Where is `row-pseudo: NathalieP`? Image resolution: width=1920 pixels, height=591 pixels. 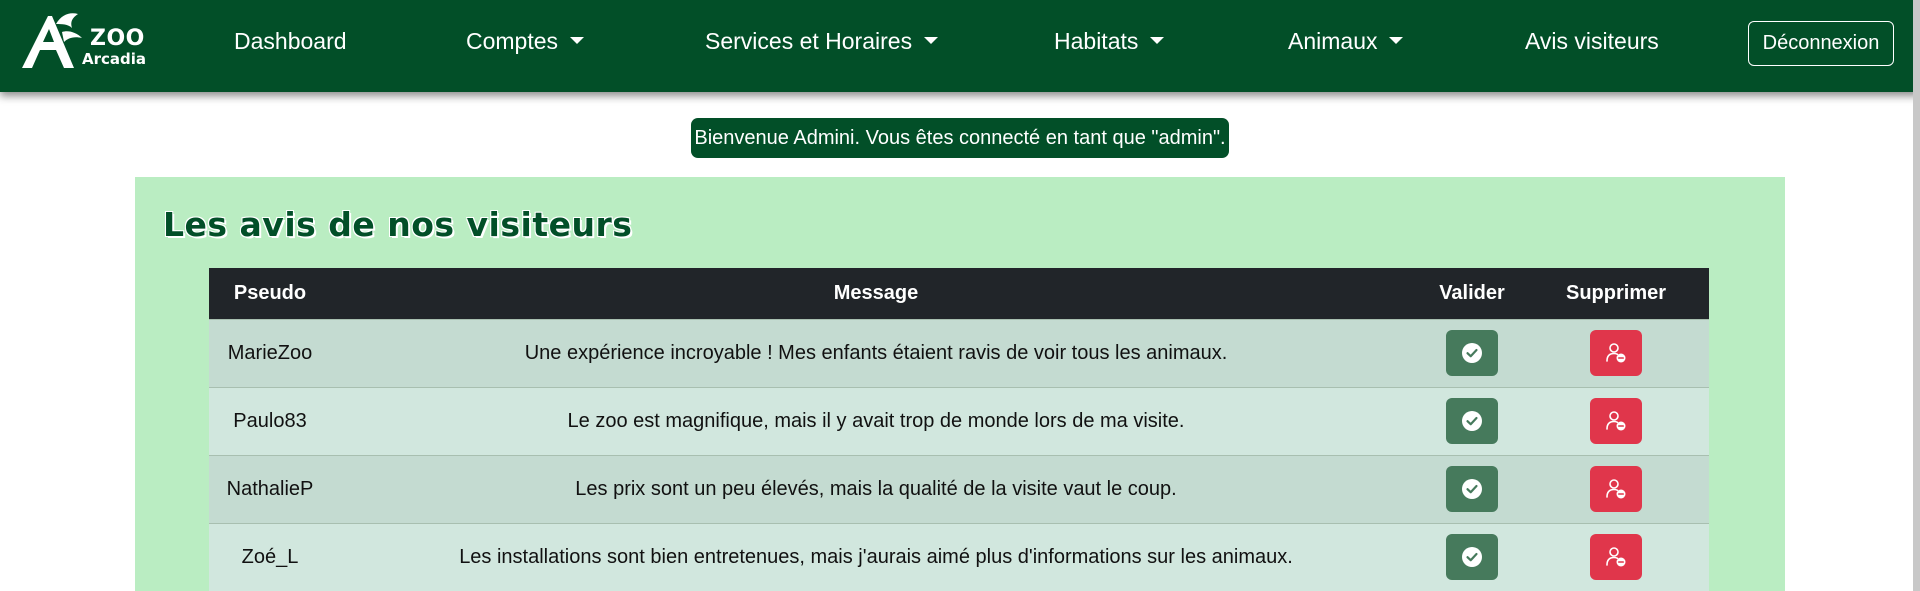 row-pseudo: NathalieP is located at coordinates (270, 488).